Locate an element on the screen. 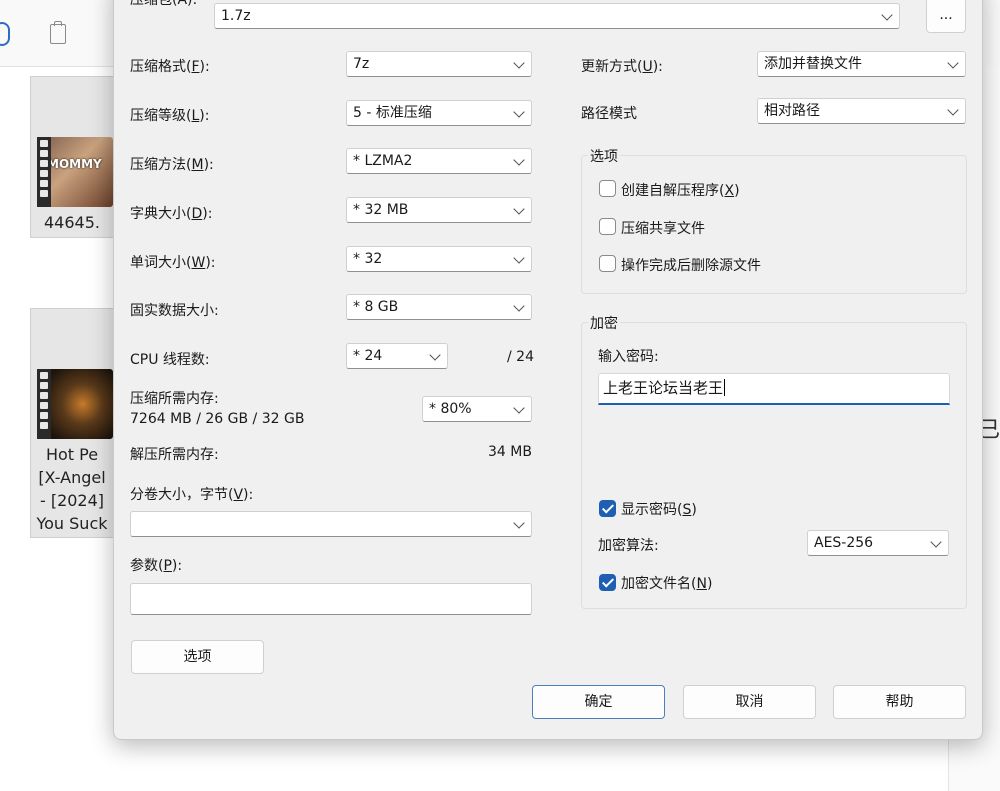 The width and height of the screenshot is (1000, 791). update-mode-select: 添加并替换文件 is located at coordinates (861, 64).